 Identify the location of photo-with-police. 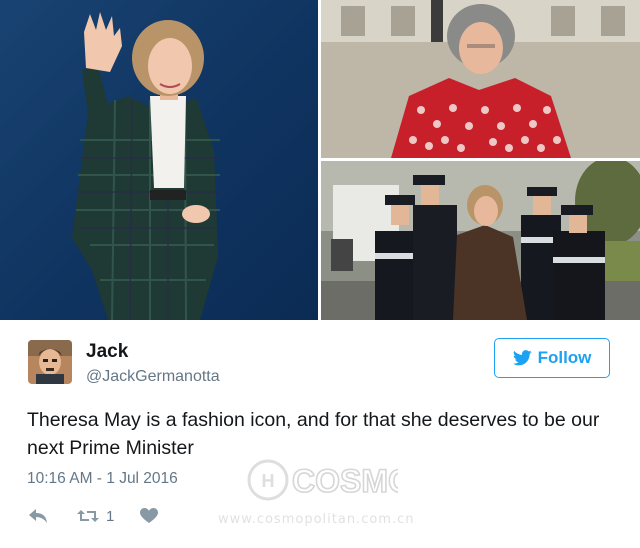
(480, 240).